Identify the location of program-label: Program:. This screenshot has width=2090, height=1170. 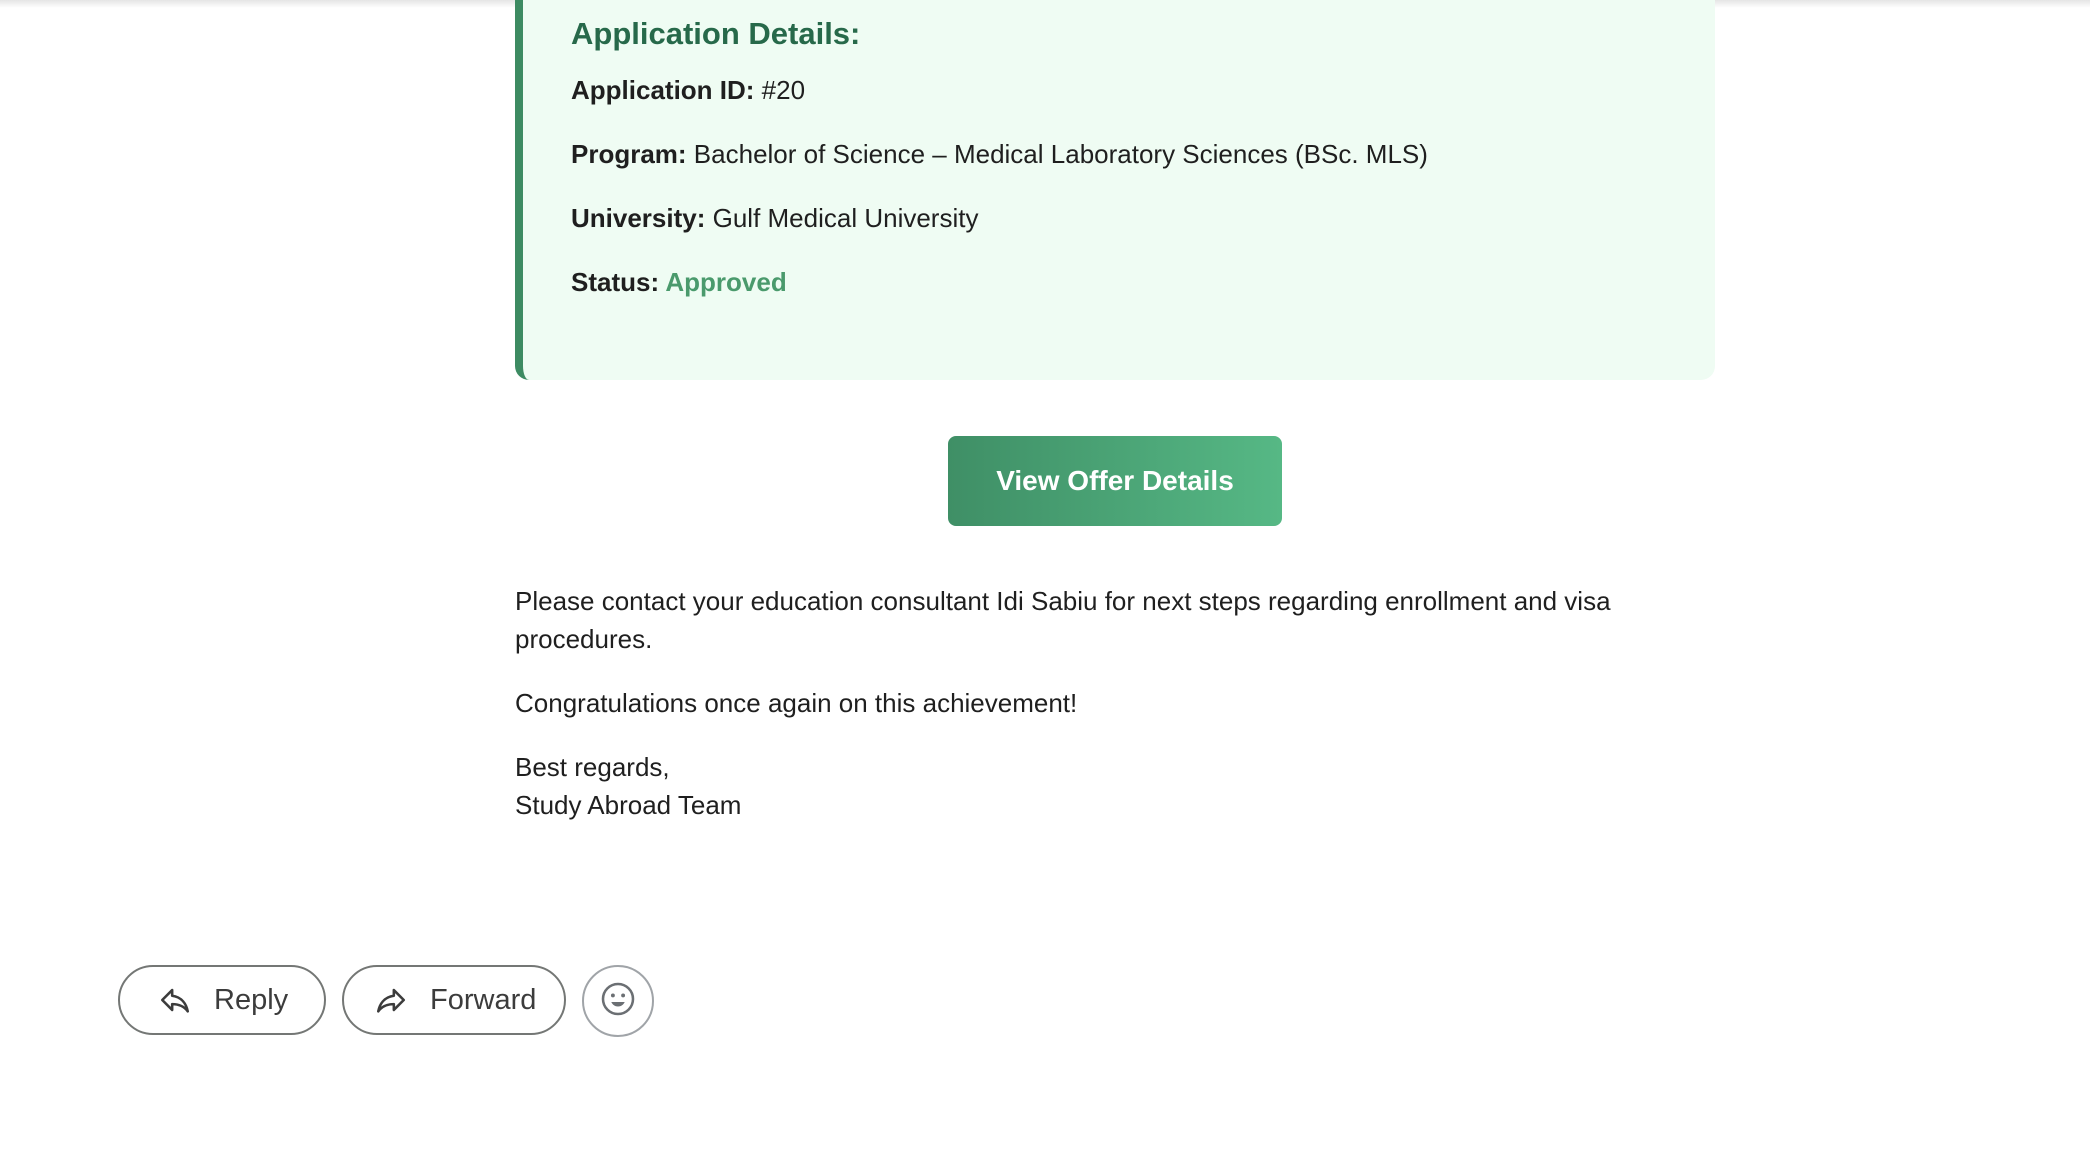
(629, 154).